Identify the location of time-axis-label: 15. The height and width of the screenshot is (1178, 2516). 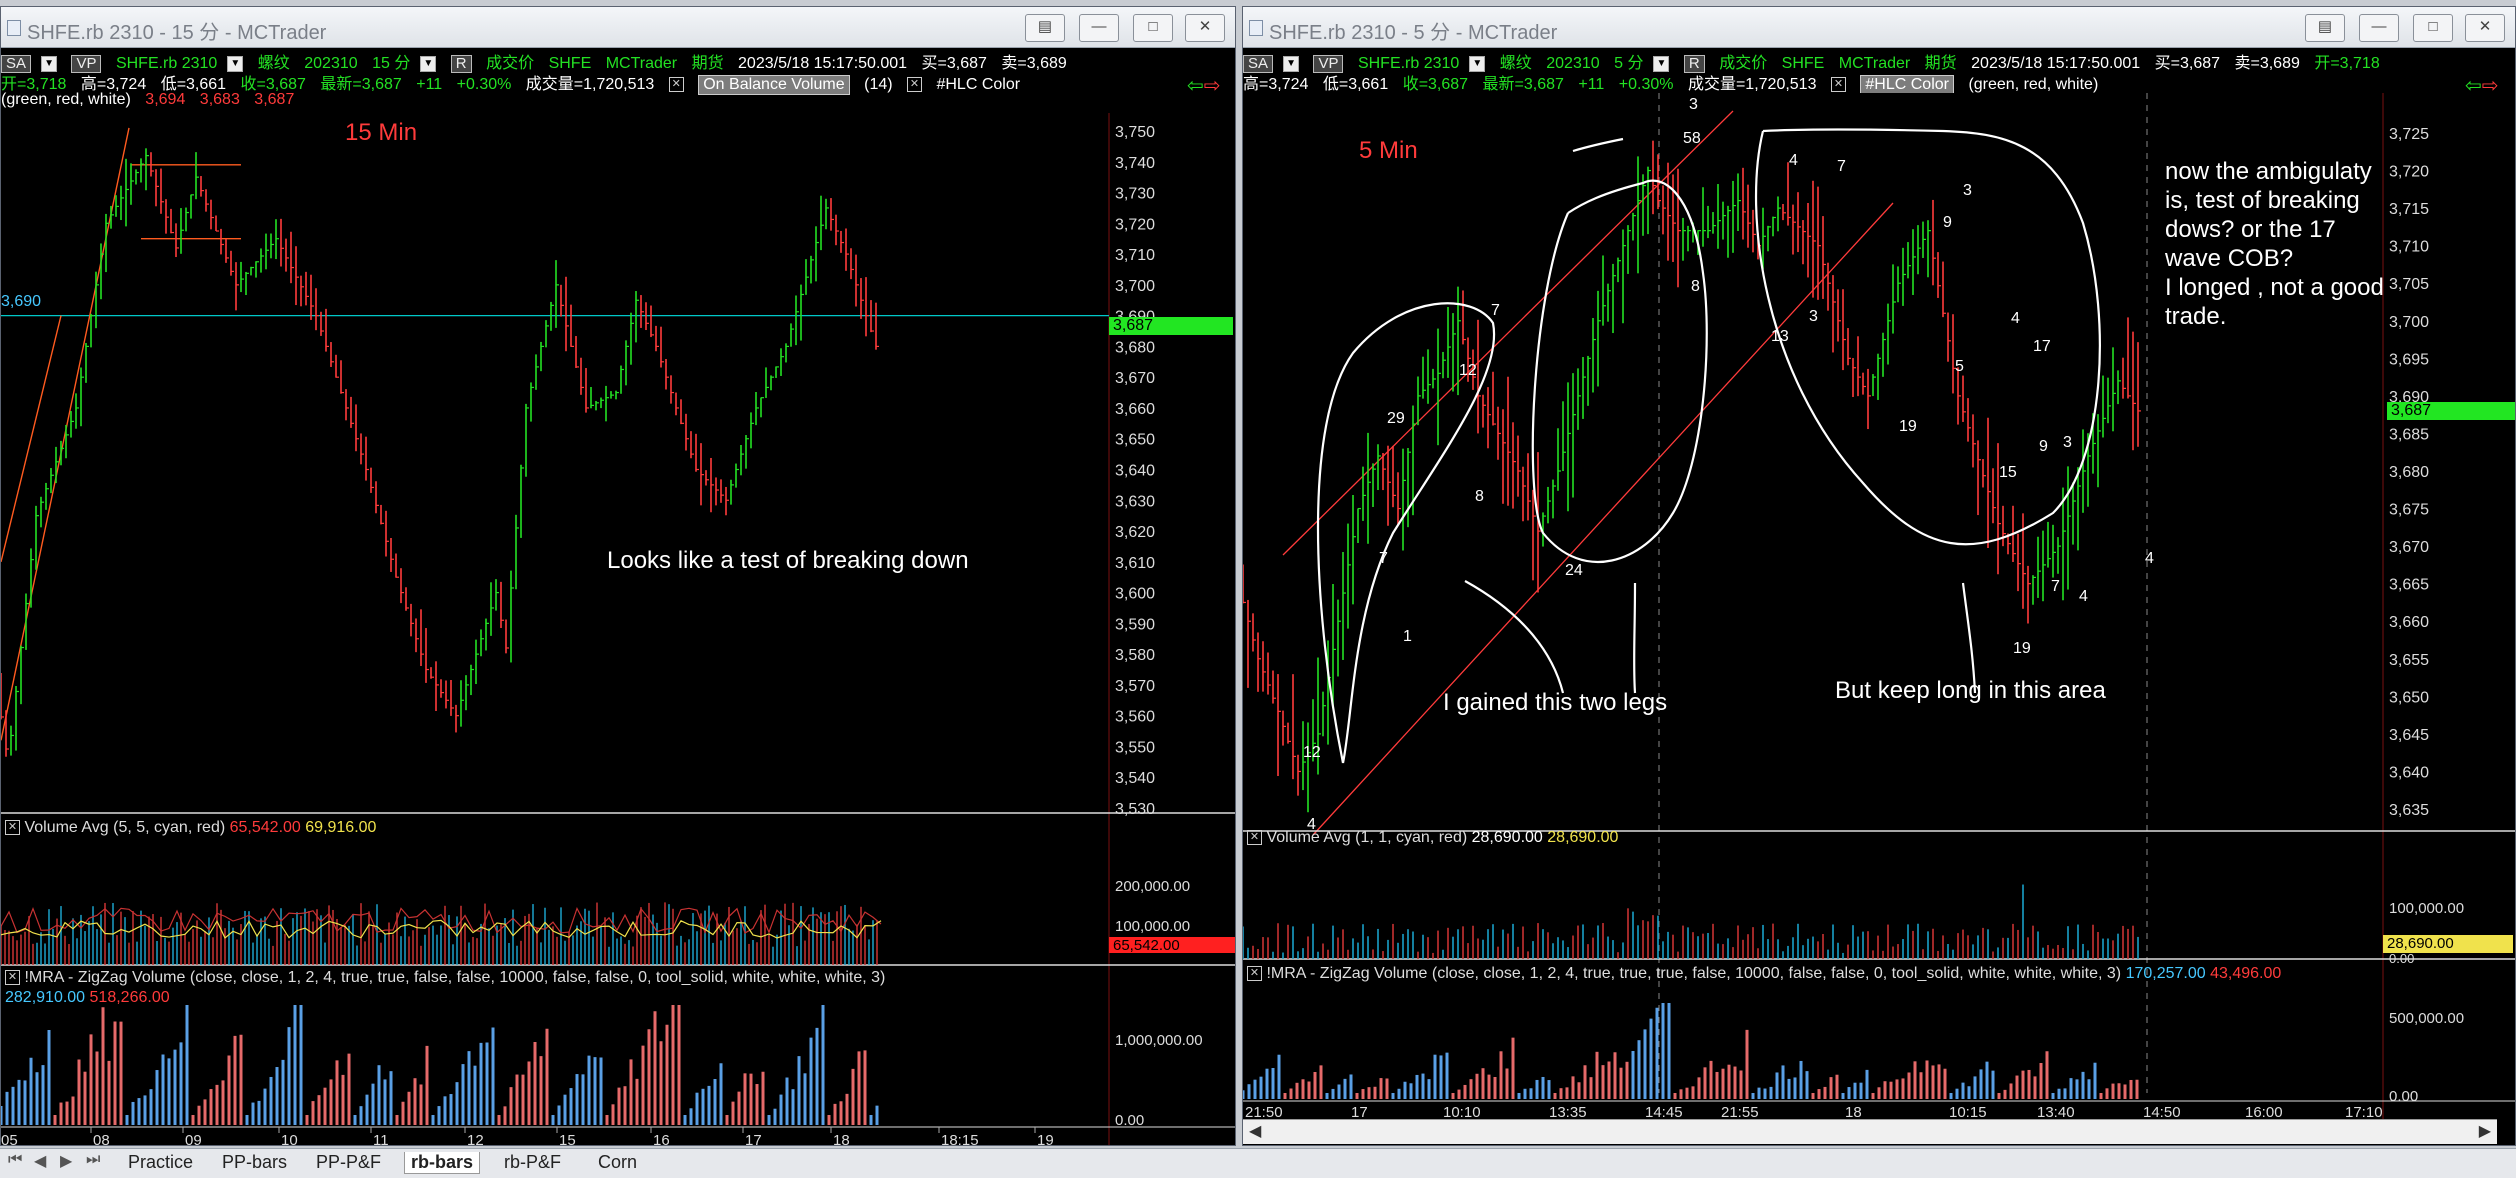
(567, 1139).